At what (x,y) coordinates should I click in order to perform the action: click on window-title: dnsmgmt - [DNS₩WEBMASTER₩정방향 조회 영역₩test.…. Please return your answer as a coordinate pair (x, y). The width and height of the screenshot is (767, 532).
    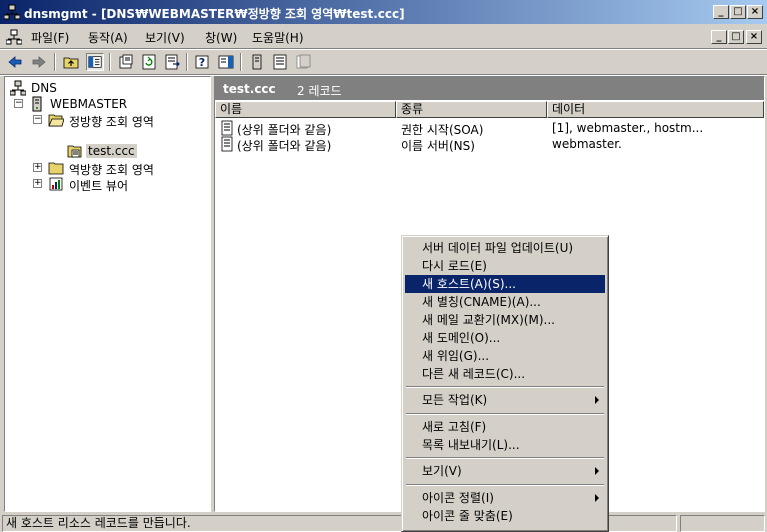
    Looking at the image, I should click on (214, 14).